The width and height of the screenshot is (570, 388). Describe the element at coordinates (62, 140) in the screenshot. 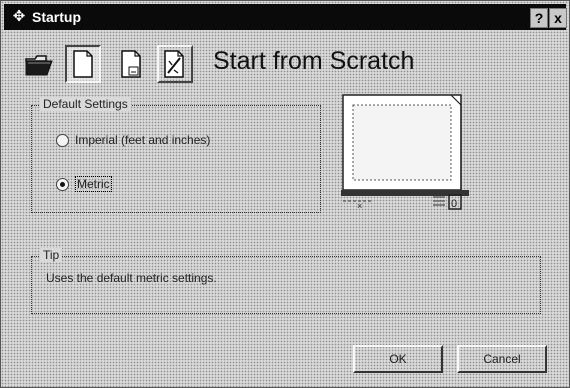

I see `imperial-radio` at that location.